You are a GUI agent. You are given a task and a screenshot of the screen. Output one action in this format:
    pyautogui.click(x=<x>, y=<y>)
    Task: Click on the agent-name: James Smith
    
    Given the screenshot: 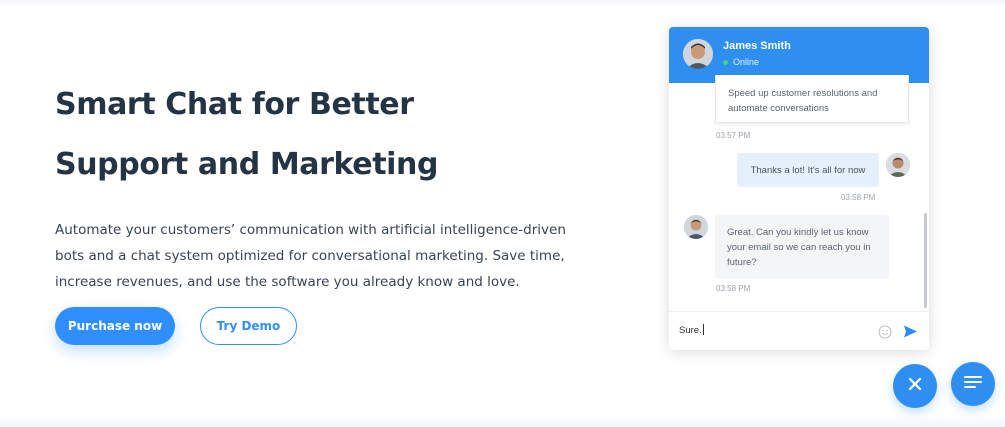 What is the action you would take?
    pyautogui.click(x=757, y=46)
    